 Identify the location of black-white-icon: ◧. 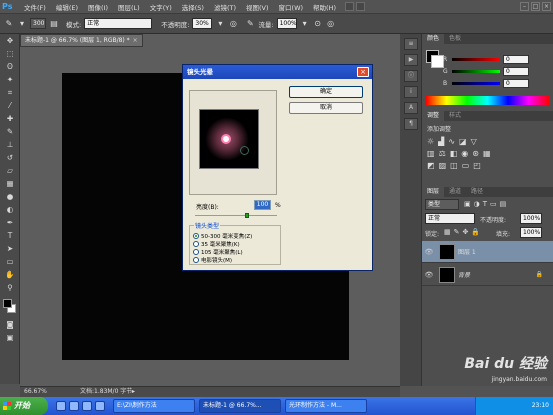
(454, 153).